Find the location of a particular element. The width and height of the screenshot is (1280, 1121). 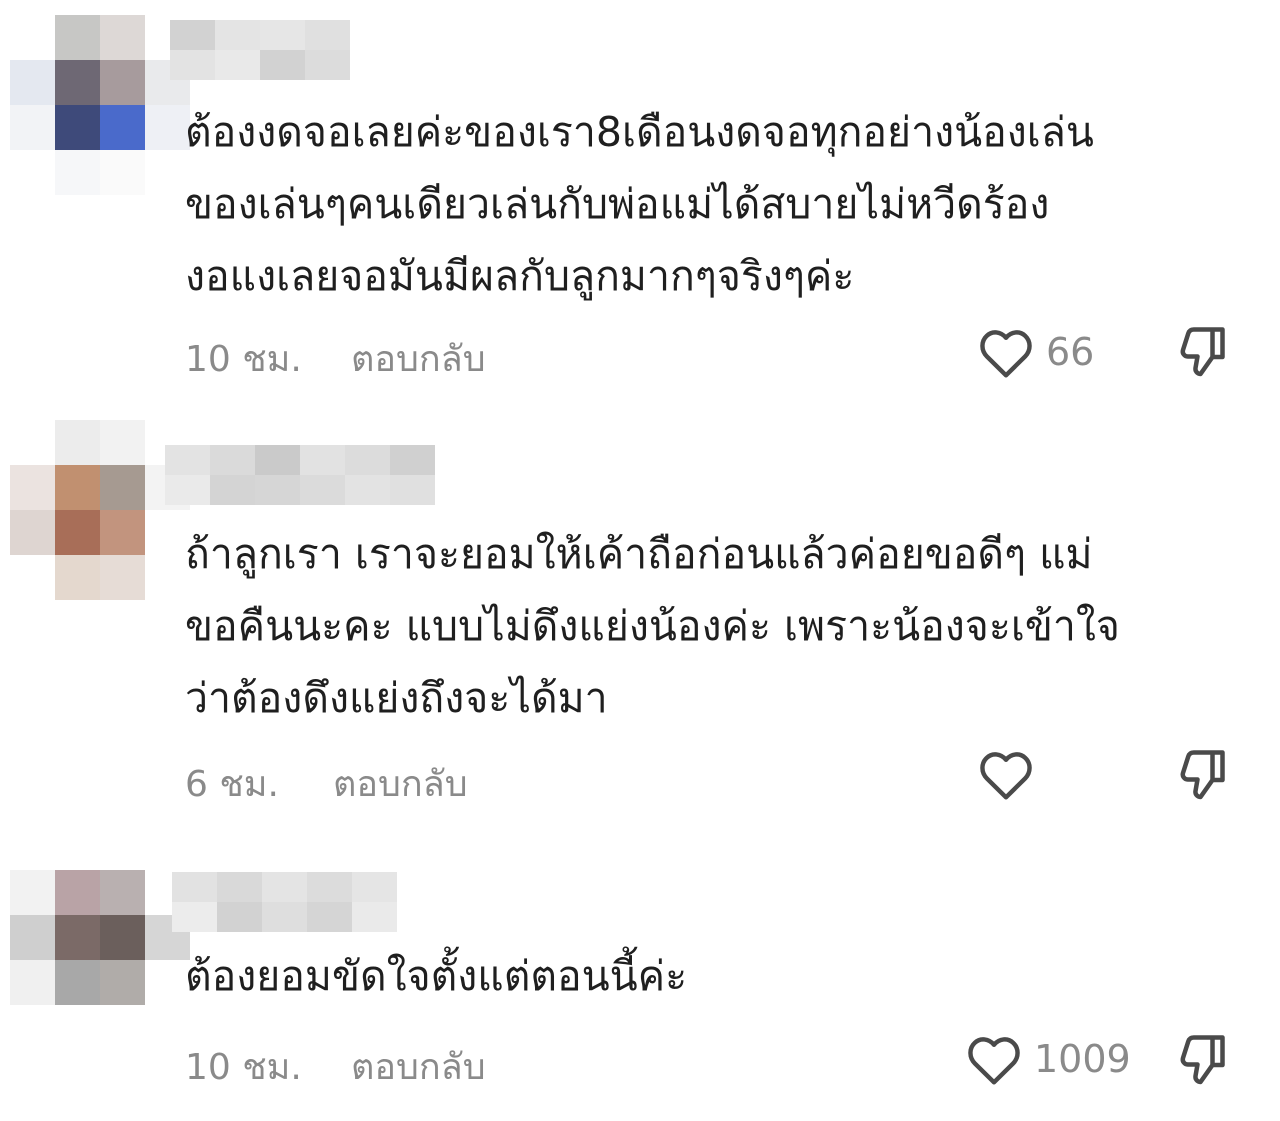

comment-time: 6 ชม. is located at coordinates (232, 784).